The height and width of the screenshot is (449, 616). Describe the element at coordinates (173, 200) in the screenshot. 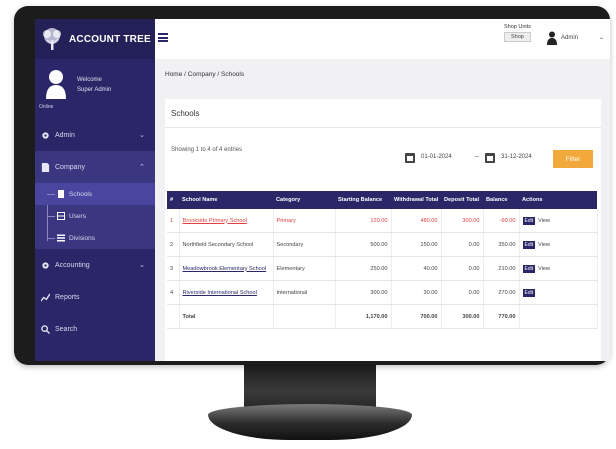

I see `column-header: #` at that location.